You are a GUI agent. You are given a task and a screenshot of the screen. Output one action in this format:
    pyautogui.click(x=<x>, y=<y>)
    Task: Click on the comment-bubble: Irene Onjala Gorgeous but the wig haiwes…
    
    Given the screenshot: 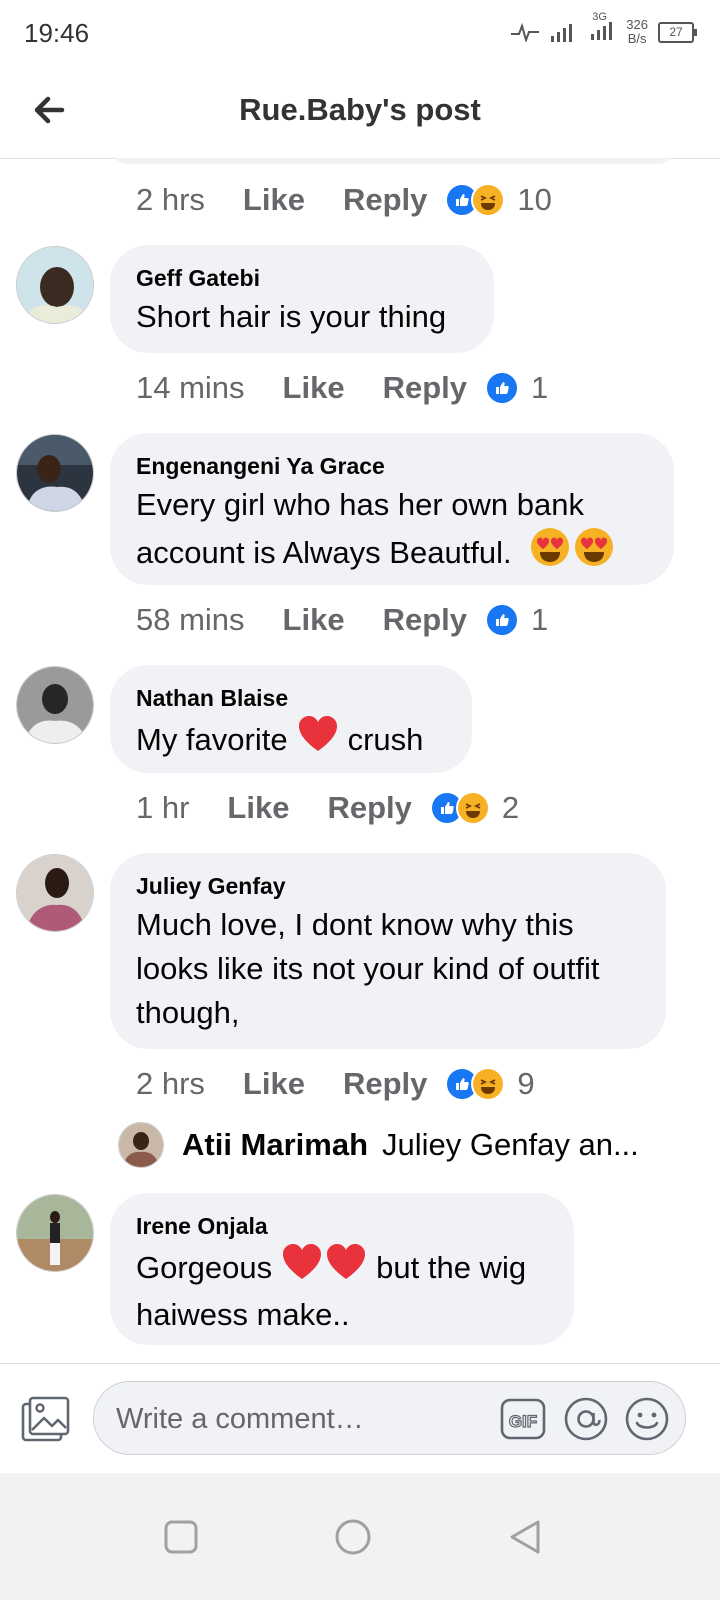 What is the action you would take?
    pyautogui.click(x=342, y=1269)
    